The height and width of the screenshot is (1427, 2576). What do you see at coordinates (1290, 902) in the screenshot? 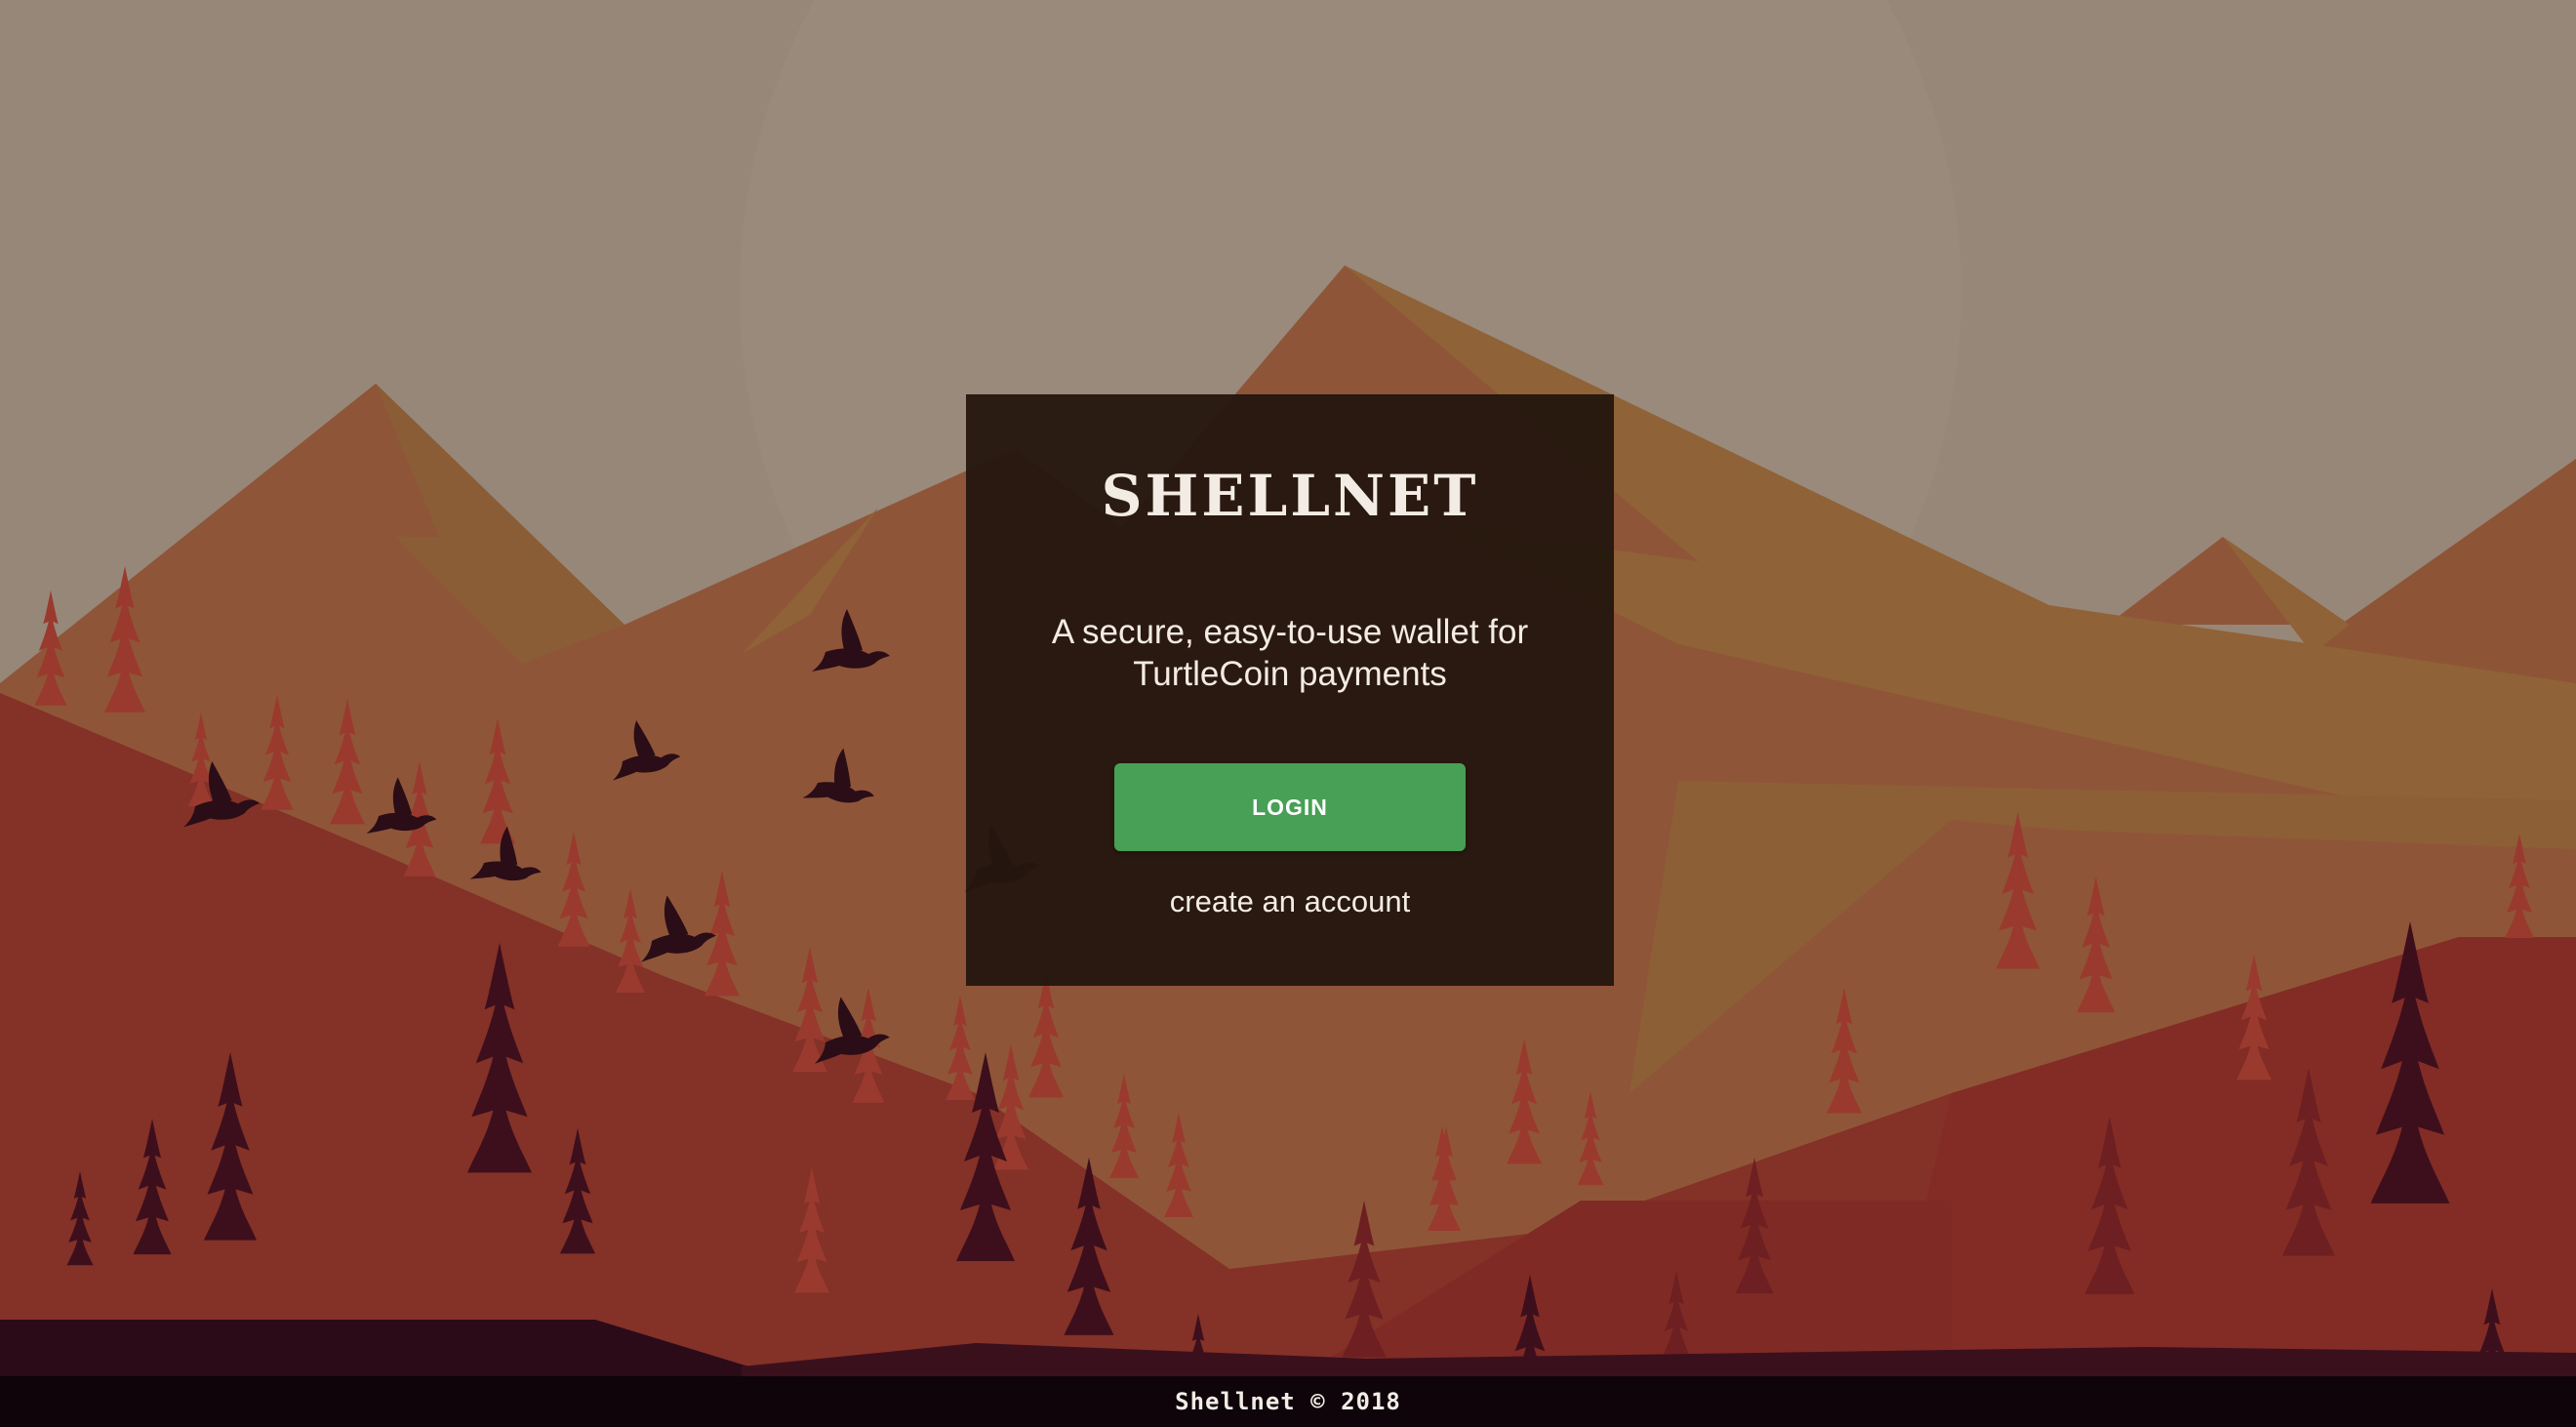
I see `create-account-link: create an account` at bounding box center [1290, 902].